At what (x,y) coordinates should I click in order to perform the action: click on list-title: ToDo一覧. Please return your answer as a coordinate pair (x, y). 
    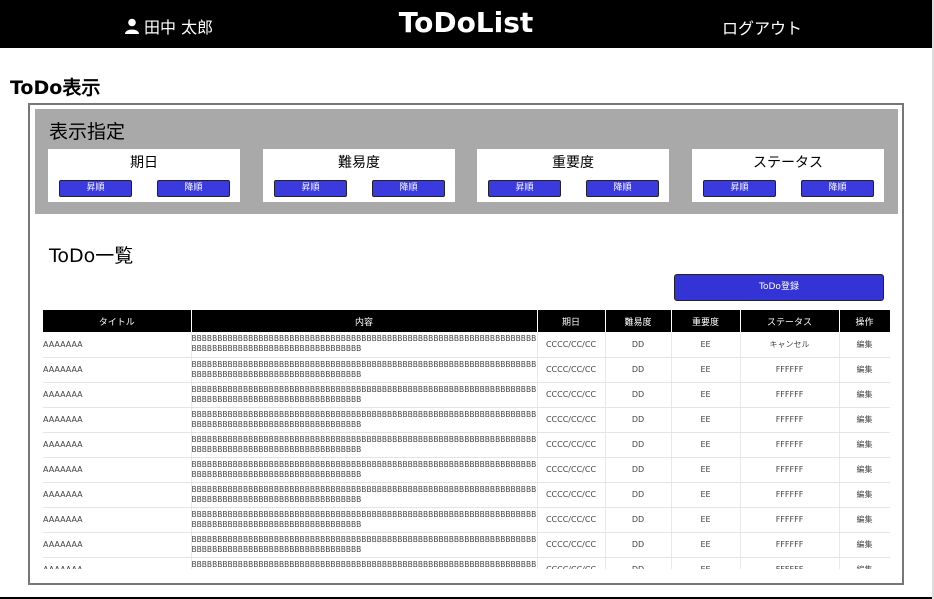
    Looking at the image, I should click on (91, 256).